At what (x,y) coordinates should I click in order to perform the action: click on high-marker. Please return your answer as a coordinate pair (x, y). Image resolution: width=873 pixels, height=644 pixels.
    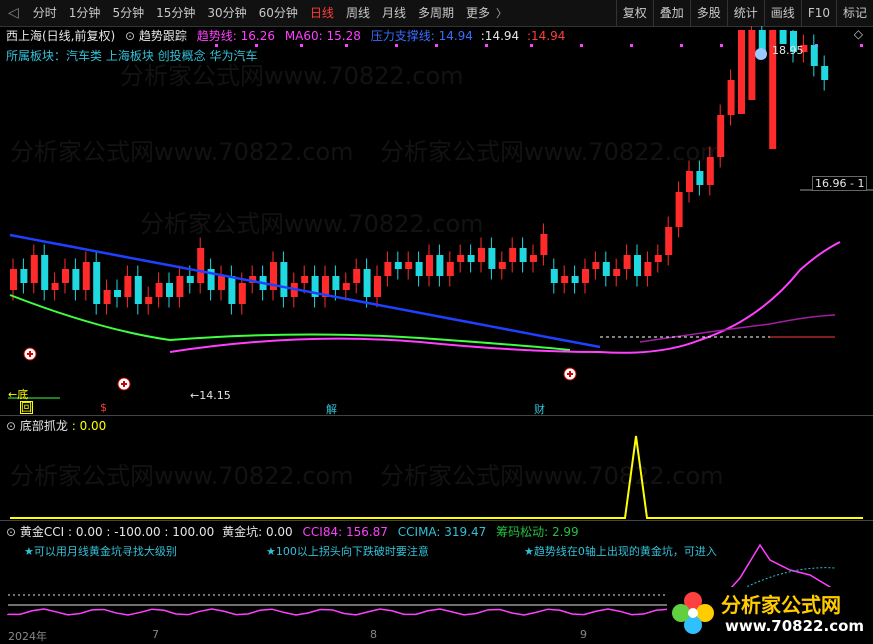
    Looking at the image, I should click on (761, 54).